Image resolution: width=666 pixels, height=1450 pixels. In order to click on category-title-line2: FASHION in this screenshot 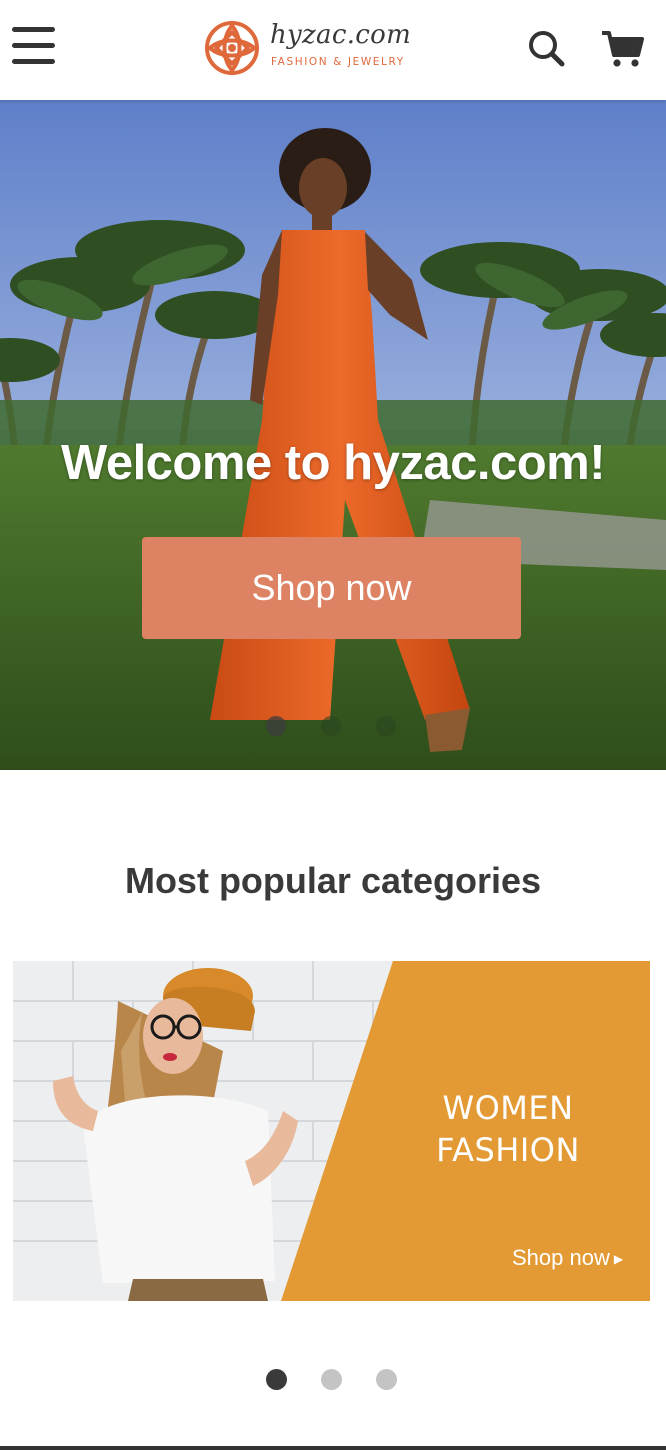, I will do `click(508, 1150)`.